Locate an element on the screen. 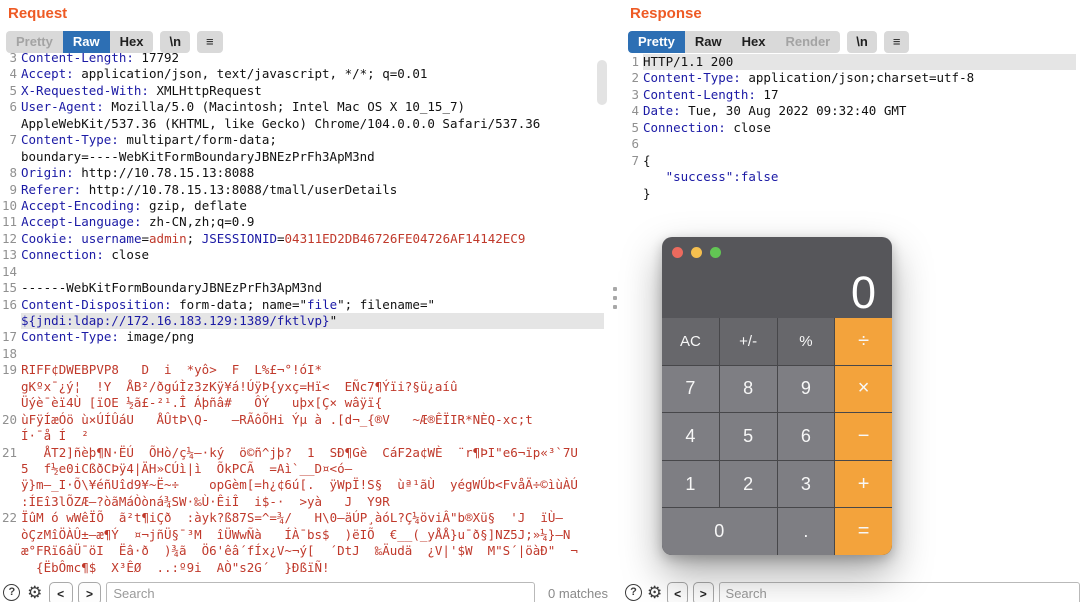 Image resolution: width=1080 pixels, height=602 pixels. calculator-window: 0 AC +/-% ÷ 7 8 9 × 4 5 6− 1 2 3 +0. = is located at coordinates (777, 396).